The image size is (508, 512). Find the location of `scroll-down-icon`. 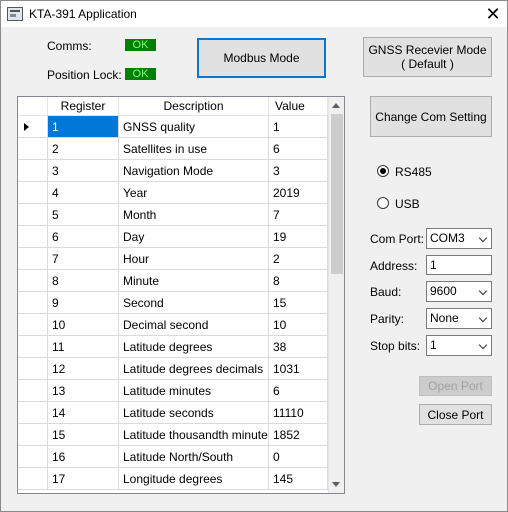

scroll-down-icon is located at coordinates (336, 484).